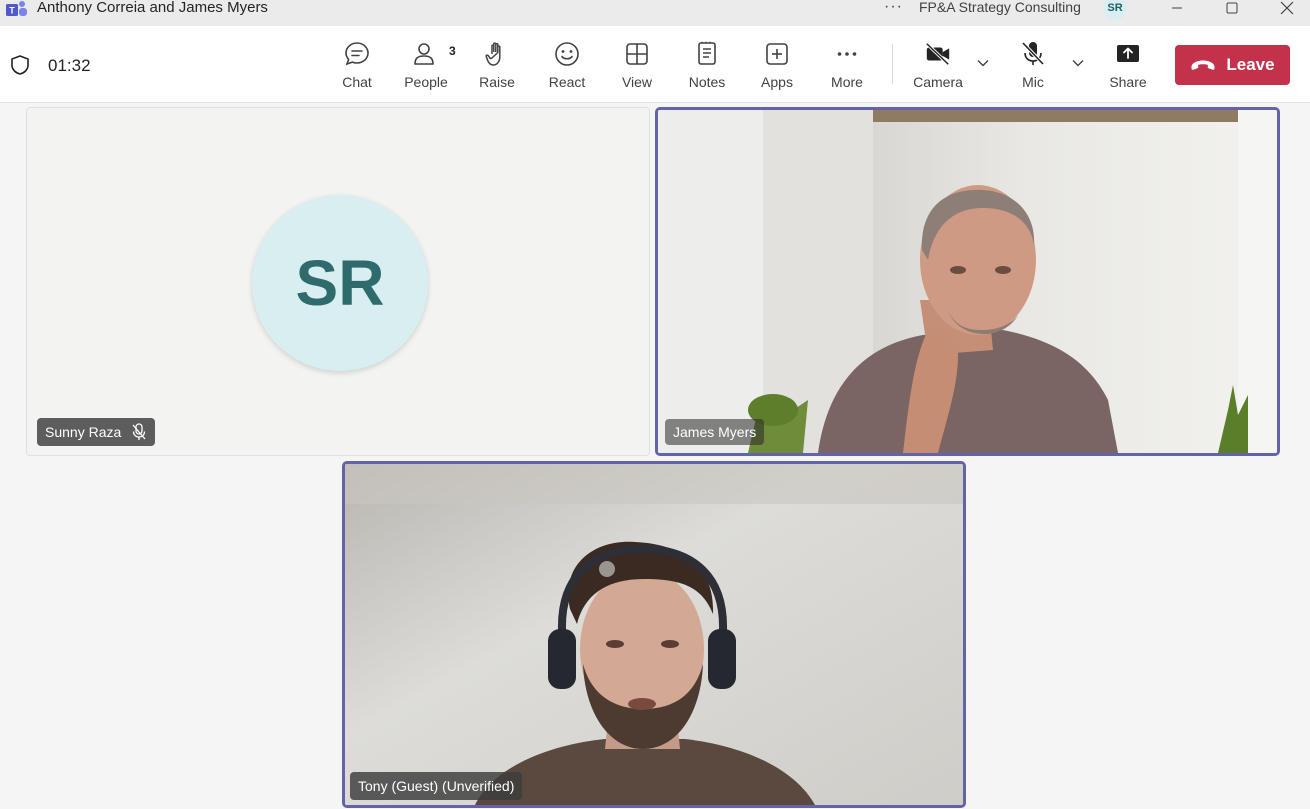 The image size is (1310, 809). I want to click on more-options-icon: ···, so click(893, 8).